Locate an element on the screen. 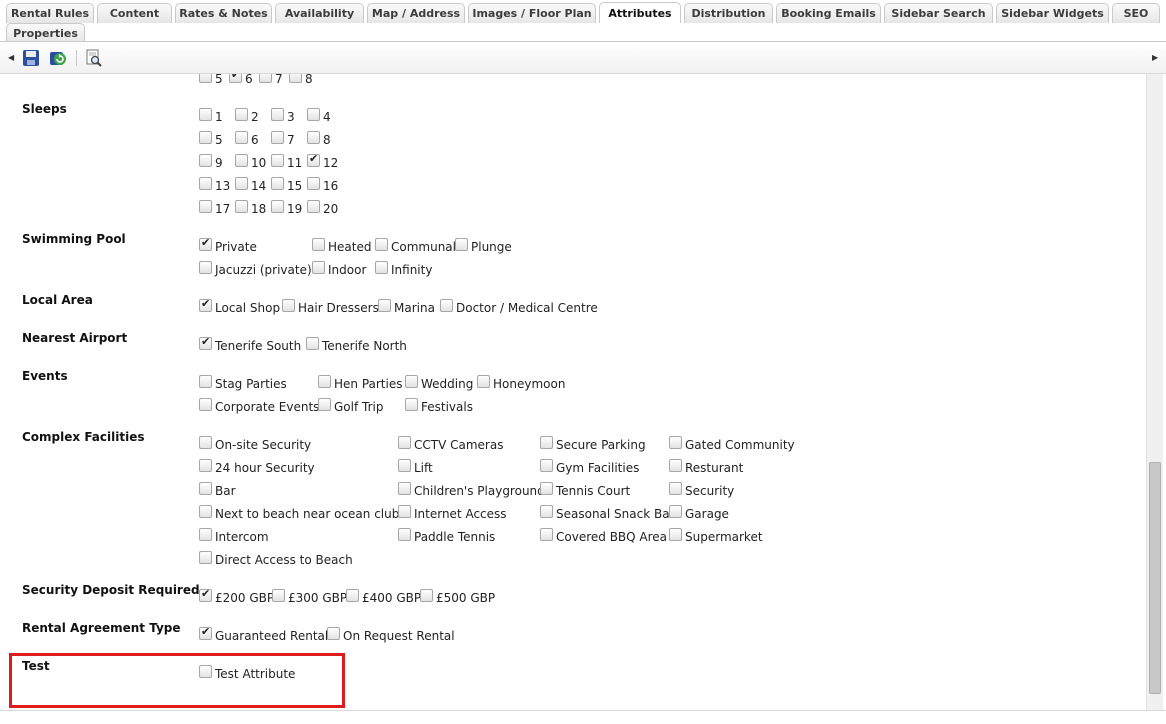 The image size is (1166, 724). checkbox-option: Security is located at coordinates (701, 490).